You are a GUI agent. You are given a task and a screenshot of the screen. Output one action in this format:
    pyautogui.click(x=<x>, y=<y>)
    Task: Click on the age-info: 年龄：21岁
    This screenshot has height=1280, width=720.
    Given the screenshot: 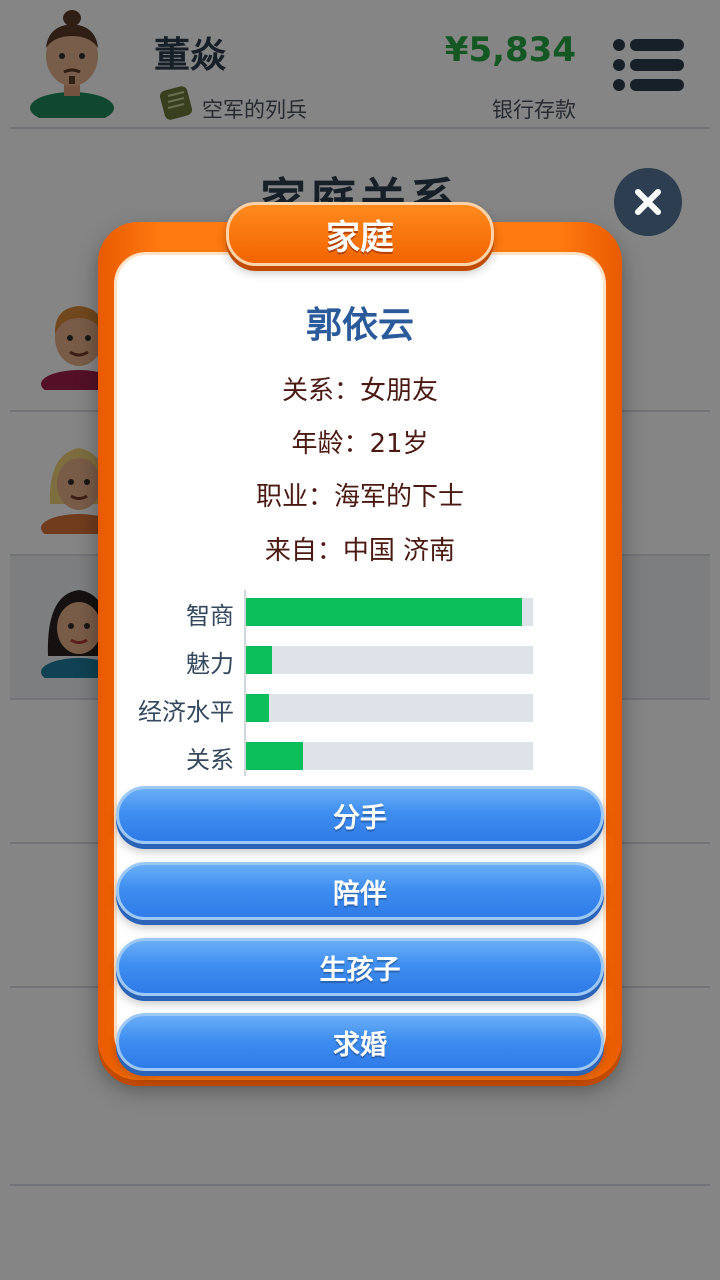 What is the action you would take?
    pyautogui.click(x=360, y=444)
    